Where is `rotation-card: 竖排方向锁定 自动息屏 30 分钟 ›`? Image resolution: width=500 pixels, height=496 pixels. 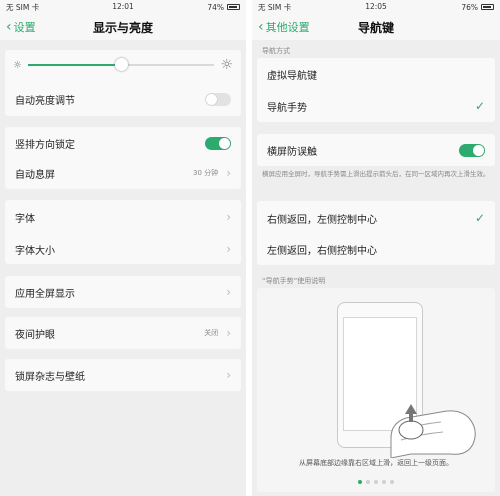 rotation-card: 竖排方向锁定 自动息屏 30 分钟 › is located at coordinates (123, 158).